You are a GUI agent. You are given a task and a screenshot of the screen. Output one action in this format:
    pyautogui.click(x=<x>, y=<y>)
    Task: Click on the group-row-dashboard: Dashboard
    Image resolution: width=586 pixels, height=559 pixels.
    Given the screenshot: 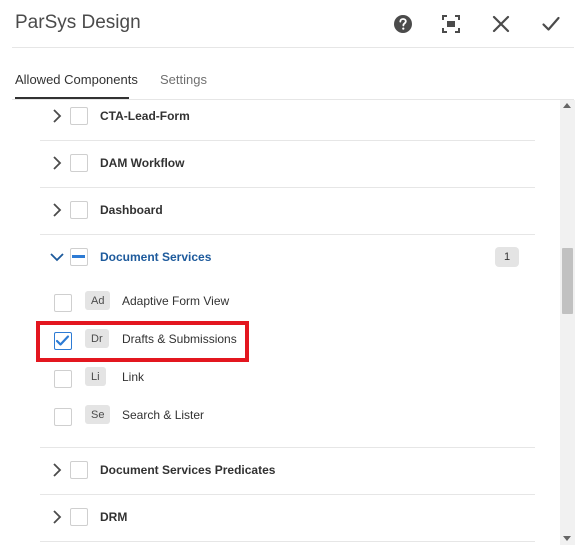 What is the action you would take?
    pyautogui.click(x=287, y=211)
    